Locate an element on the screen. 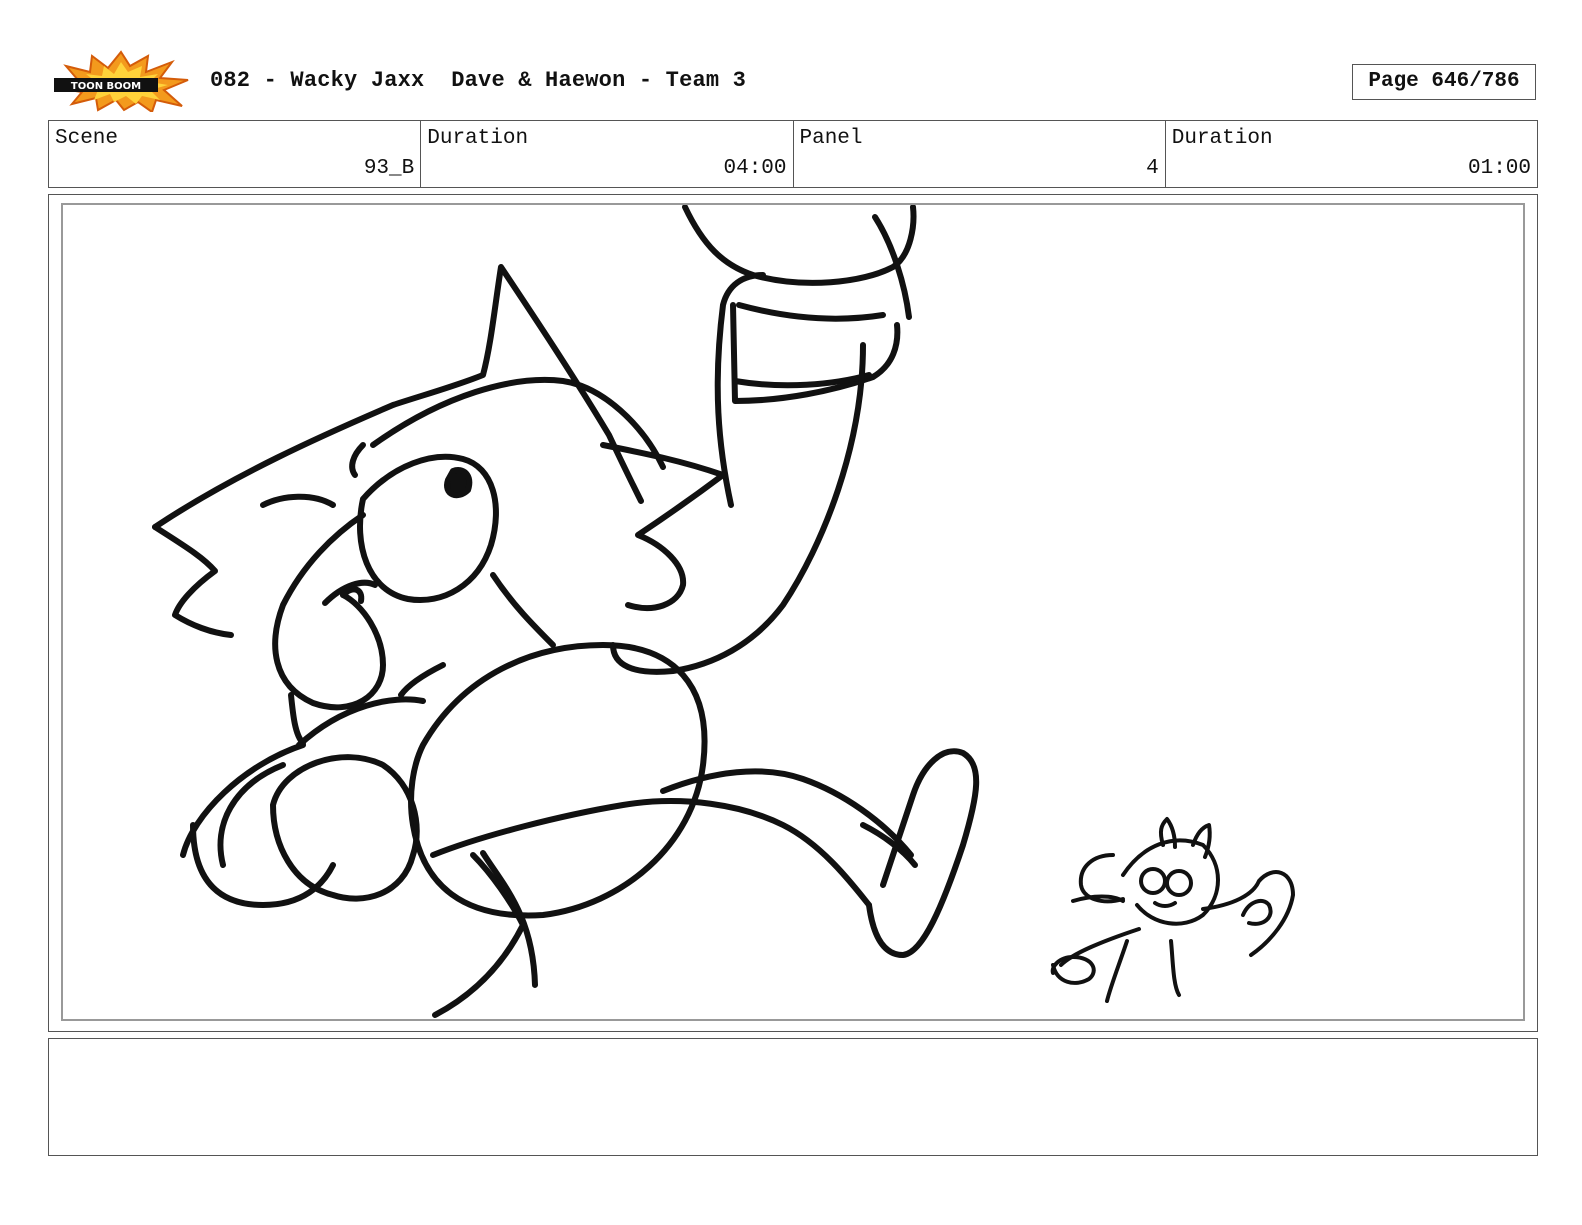 This screenshot has height=1225, width=1582. panel-duration-value: 01:00 is located at coordinates (1499, 168).